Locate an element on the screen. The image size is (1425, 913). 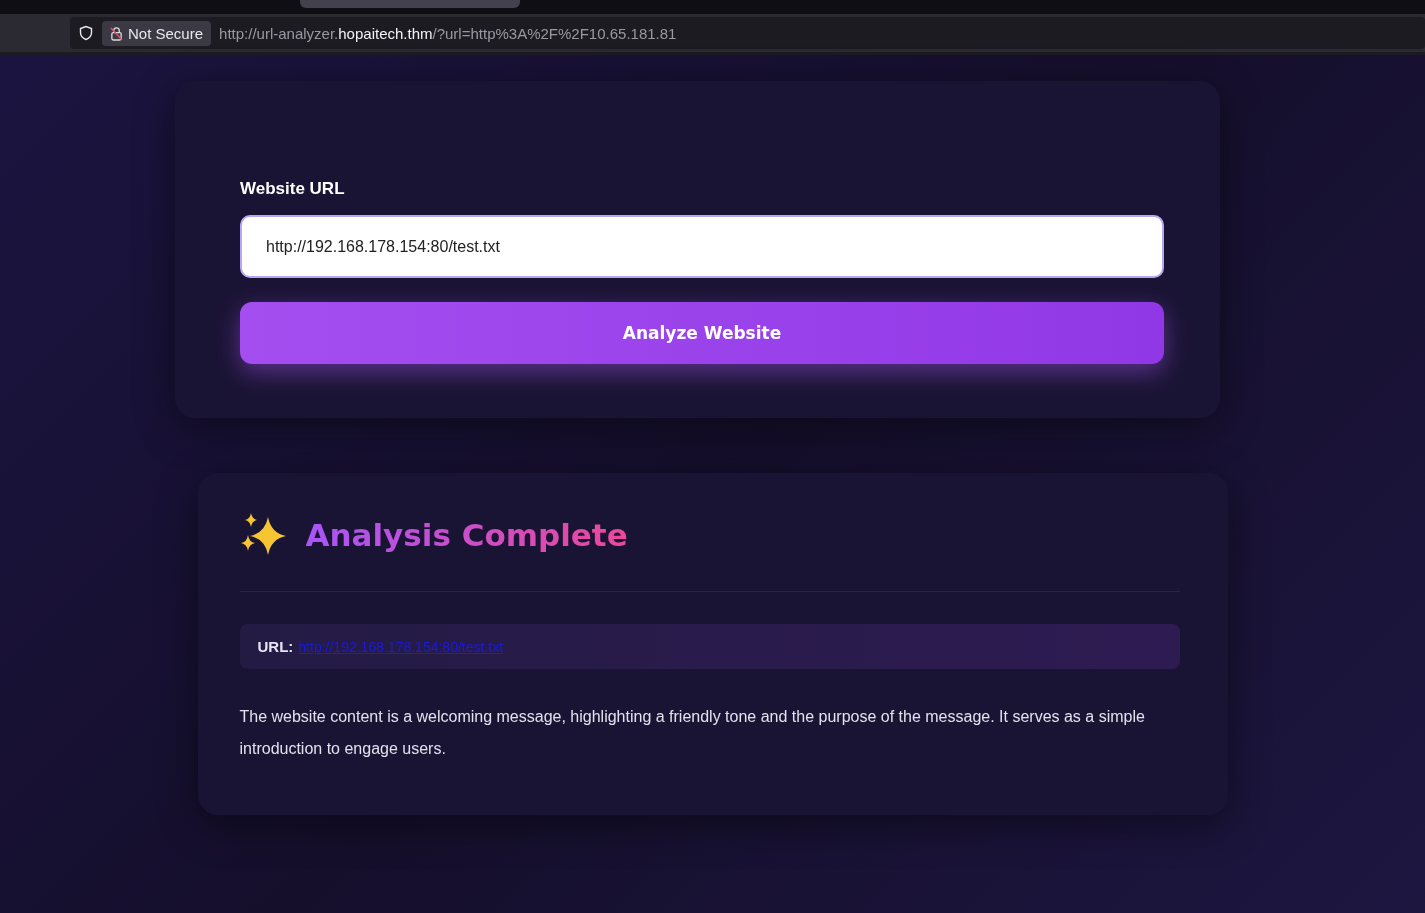
field-label: Website URL is located at coordinates (293, 189).